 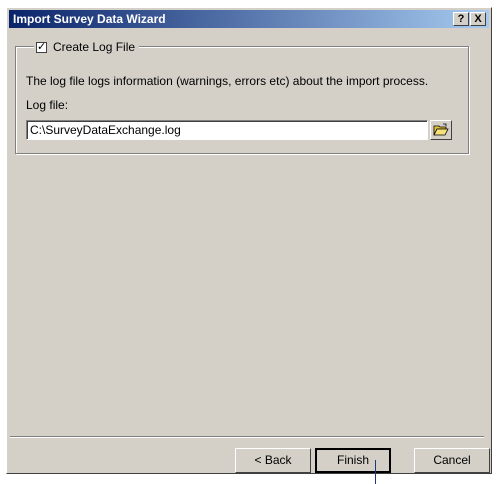 What do you see at coordinates (249, 19) in the screenshot?
I see `title-bar: Import Survey Data Wizard ? X` at bounding box center [249, 19].